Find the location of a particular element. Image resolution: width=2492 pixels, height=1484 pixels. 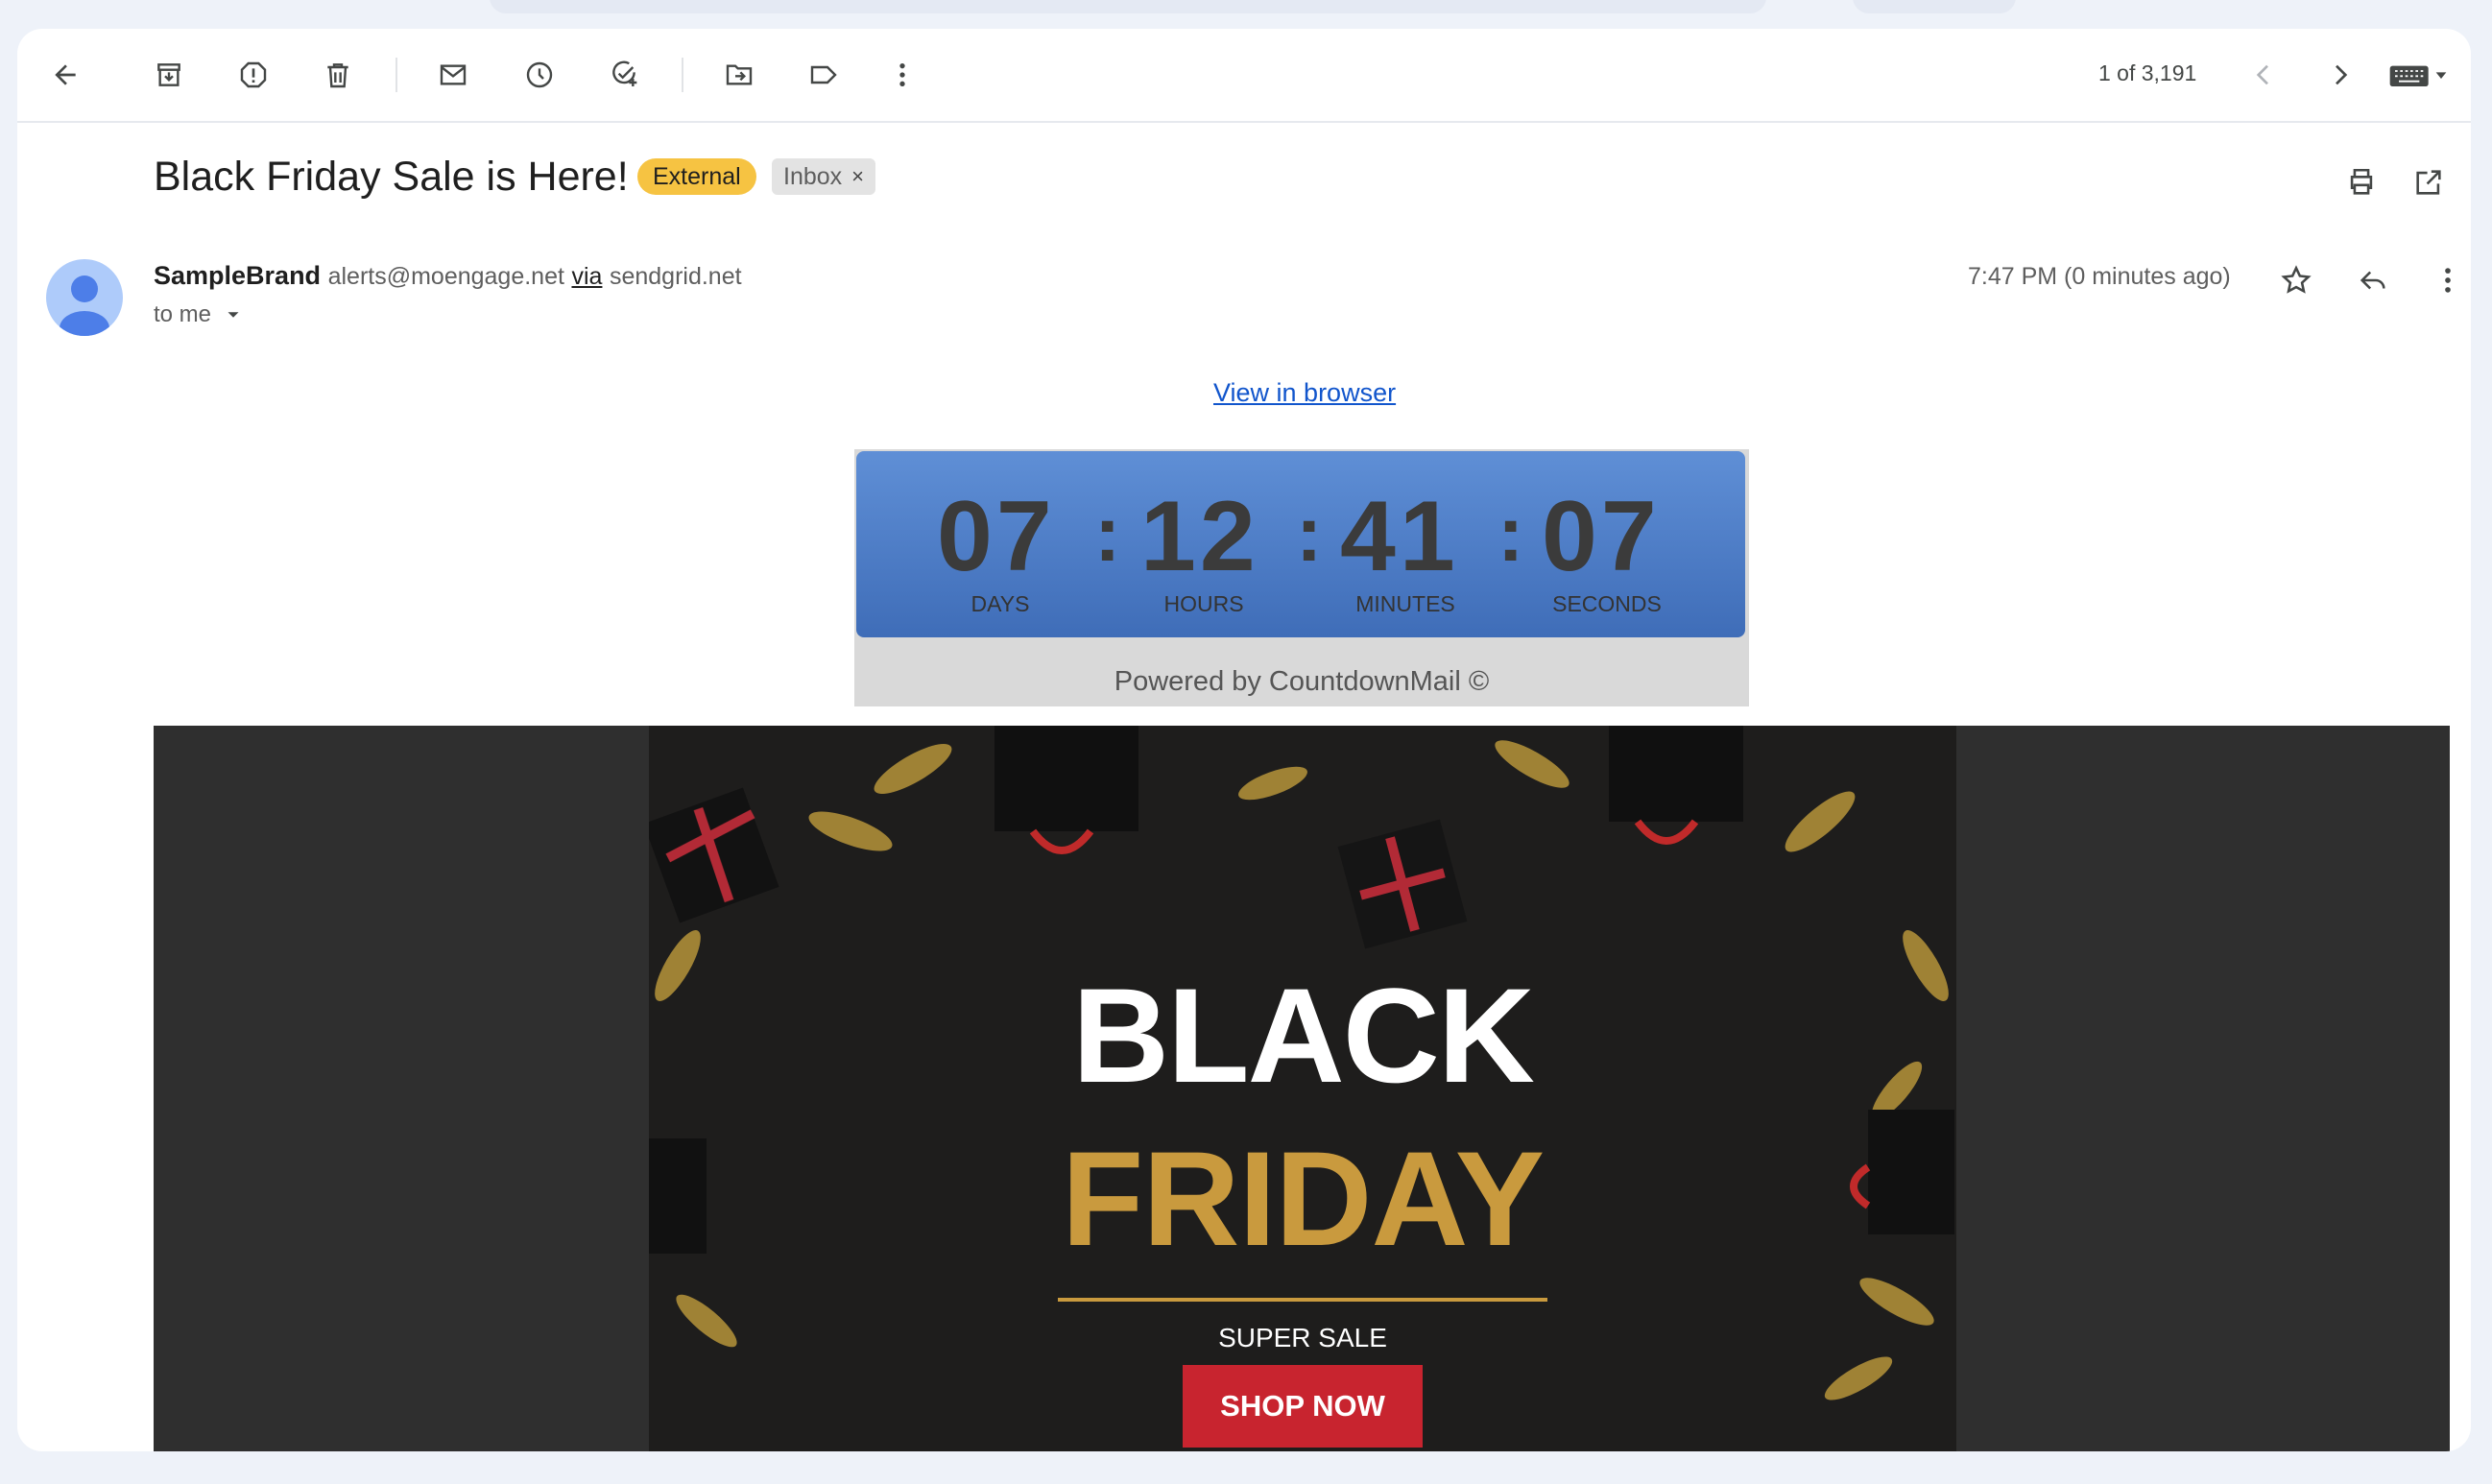

chevron-left-icon is located at coordinates (2262, 74).